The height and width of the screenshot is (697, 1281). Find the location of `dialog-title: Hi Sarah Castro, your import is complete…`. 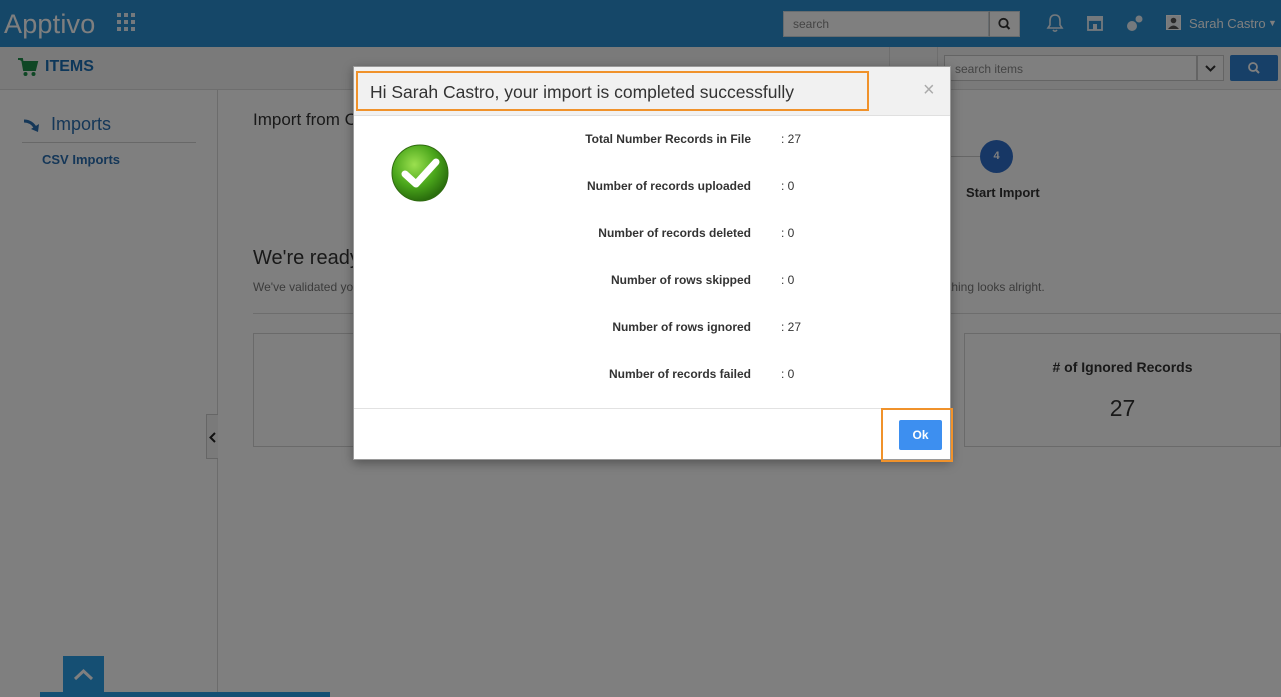

dialog-title: Hi Sarah Castro, your import is complete… is located at coordinates (612, 91).